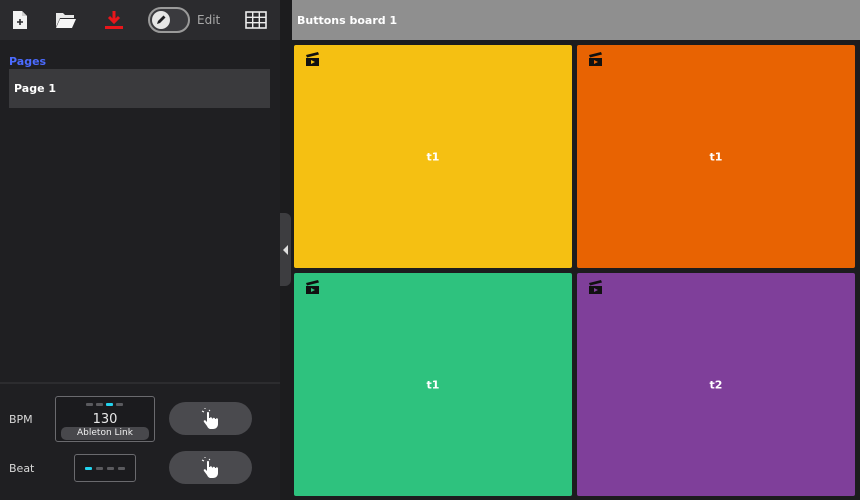  I want to click on chevron-left-icon, so click(285, 249).